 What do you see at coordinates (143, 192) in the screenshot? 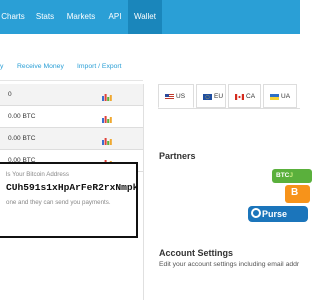
I see `column-divider` at bounding box center [143, 192].